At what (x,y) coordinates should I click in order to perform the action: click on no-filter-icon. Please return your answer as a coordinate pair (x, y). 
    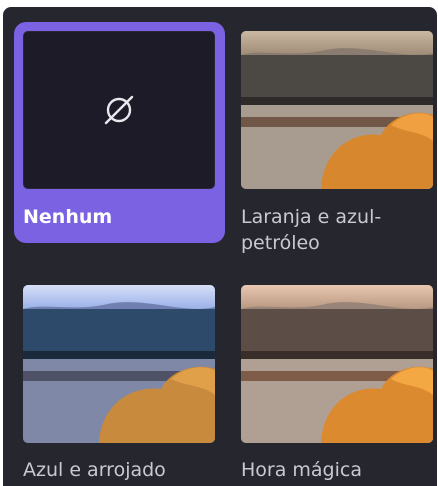
    Looking at the image, I should click on (119, 110).